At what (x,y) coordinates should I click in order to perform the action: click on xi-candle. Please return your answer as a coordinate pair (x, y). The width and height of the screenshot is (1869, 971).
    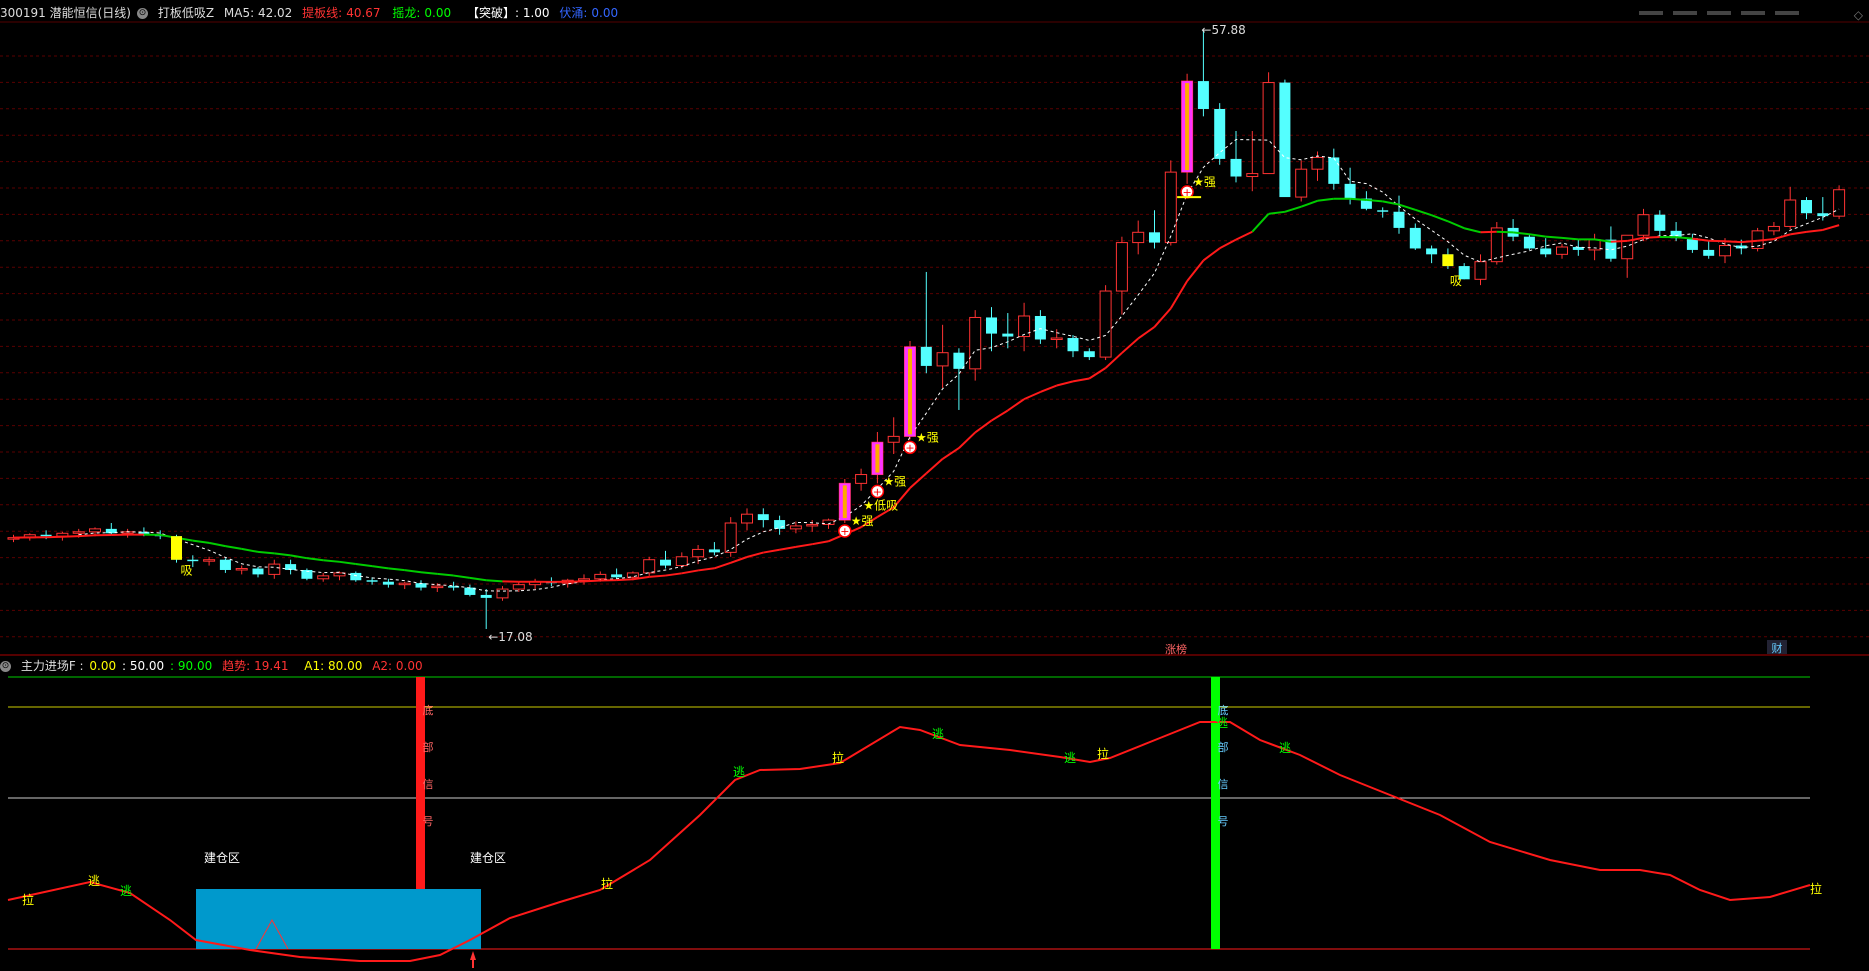
    Looking at the image, I should click on (176, 548).